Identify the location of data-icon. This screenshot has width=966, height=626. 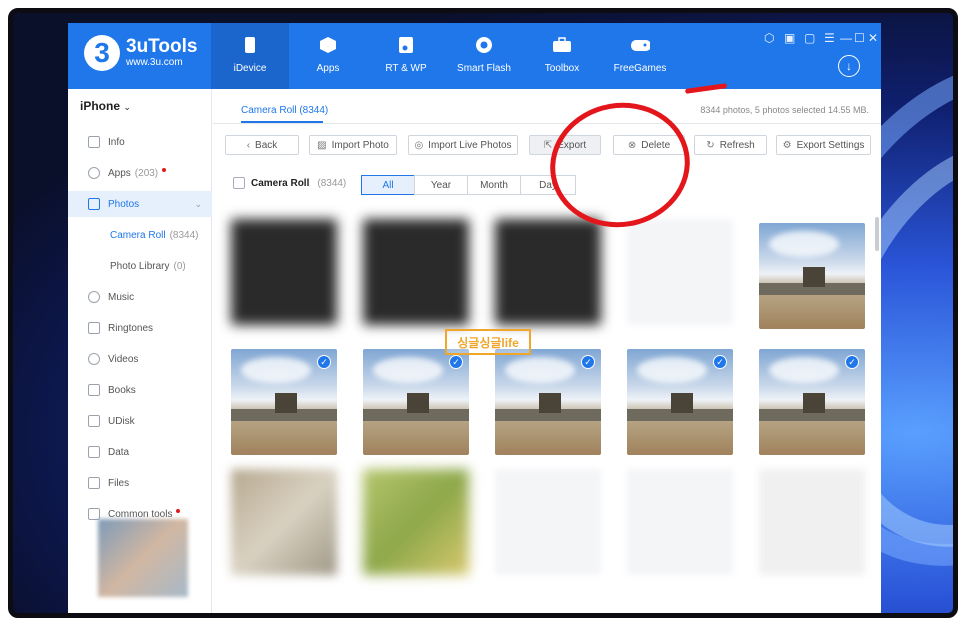
(94, 452).